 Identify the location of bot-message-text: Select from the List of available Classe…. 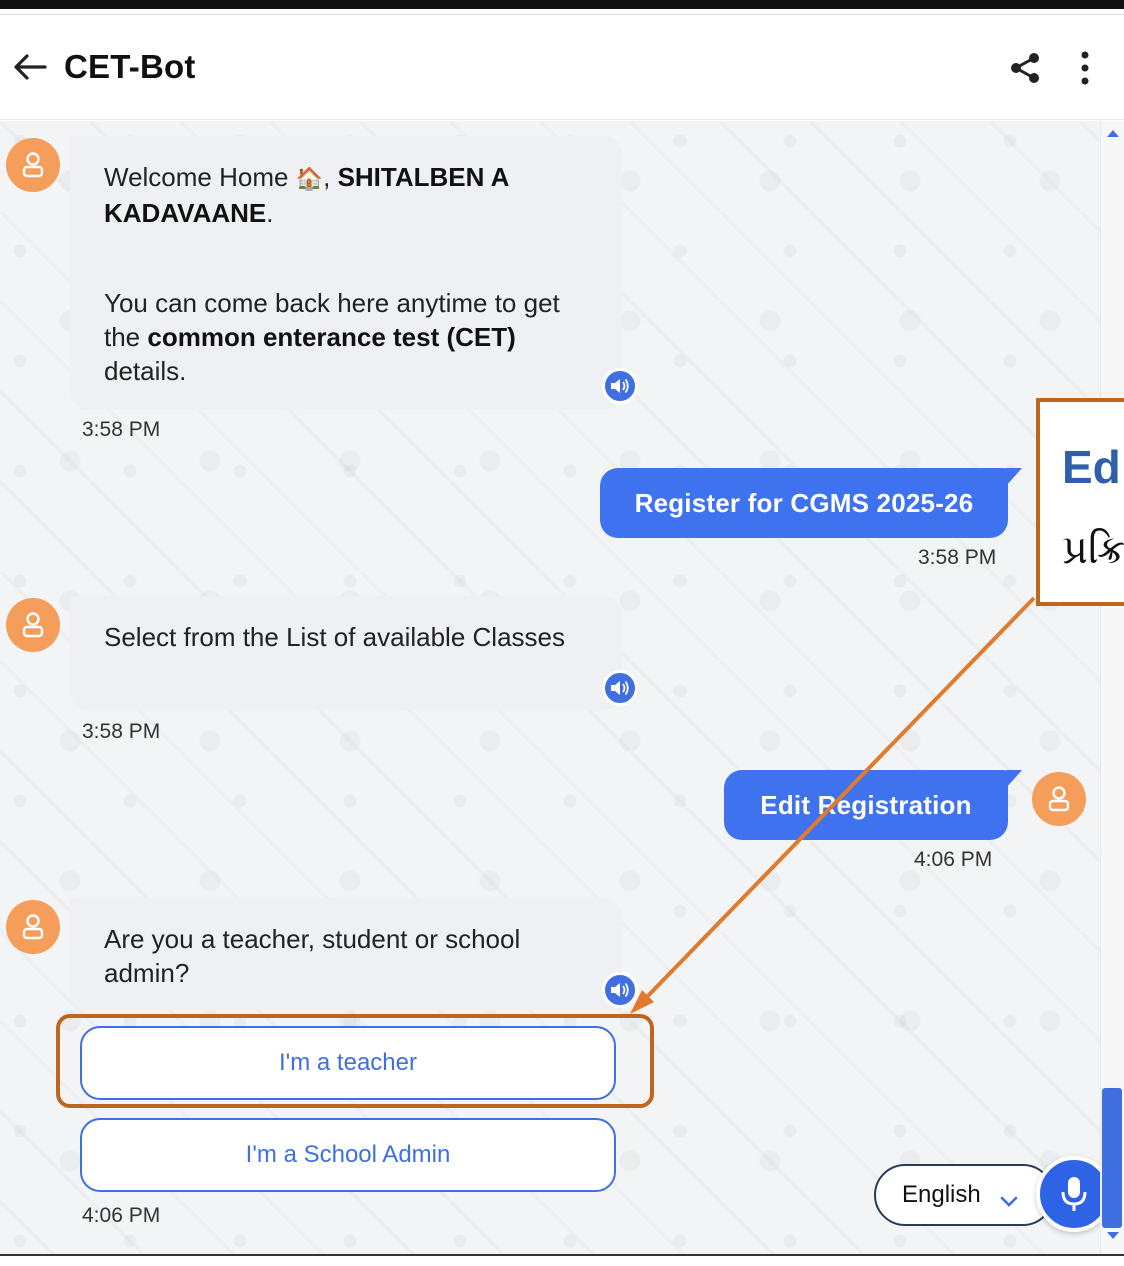
(334, 637).